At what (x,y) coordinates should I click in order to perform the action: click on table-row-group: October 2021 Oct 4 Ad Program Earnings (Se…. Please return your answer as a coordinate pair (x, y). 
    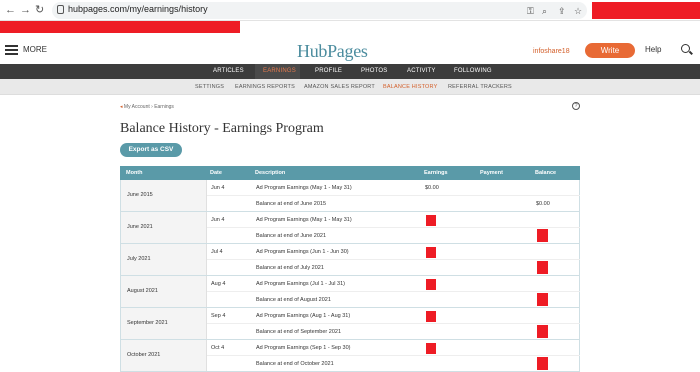
    Looking at the image, I should click on (350, 356).